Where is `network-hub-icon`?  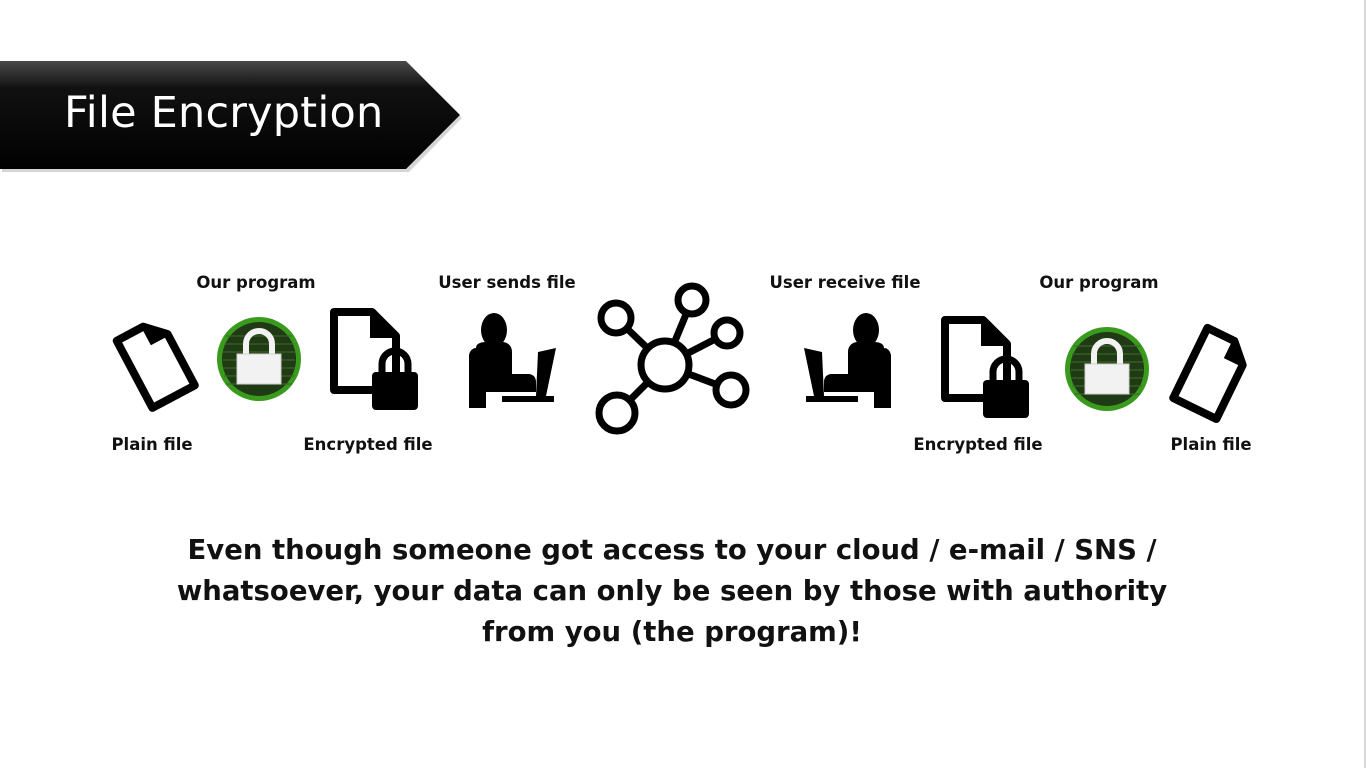
network-hub-icon is located at coordinates (672, 358).